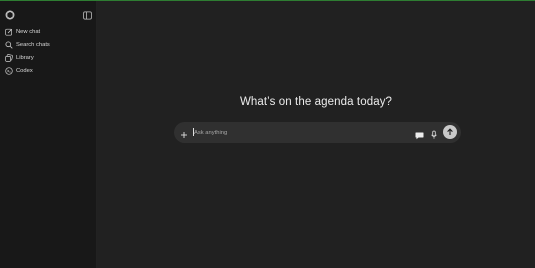 The width and height of the screenshot is (535, 268). I want to click on prompt-composer, so click(317, 132).